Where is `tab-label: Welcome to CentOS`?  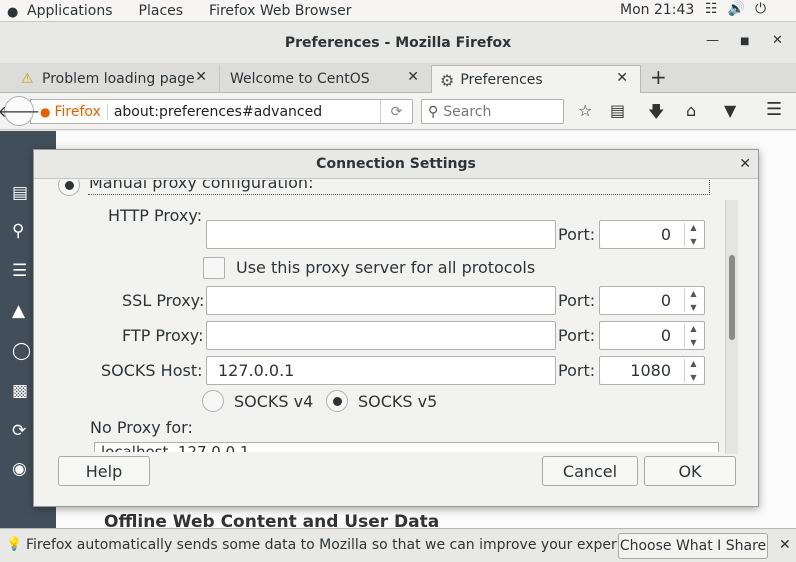
tab-label: Welcome to CentOS is located at coordinates (300, 79).